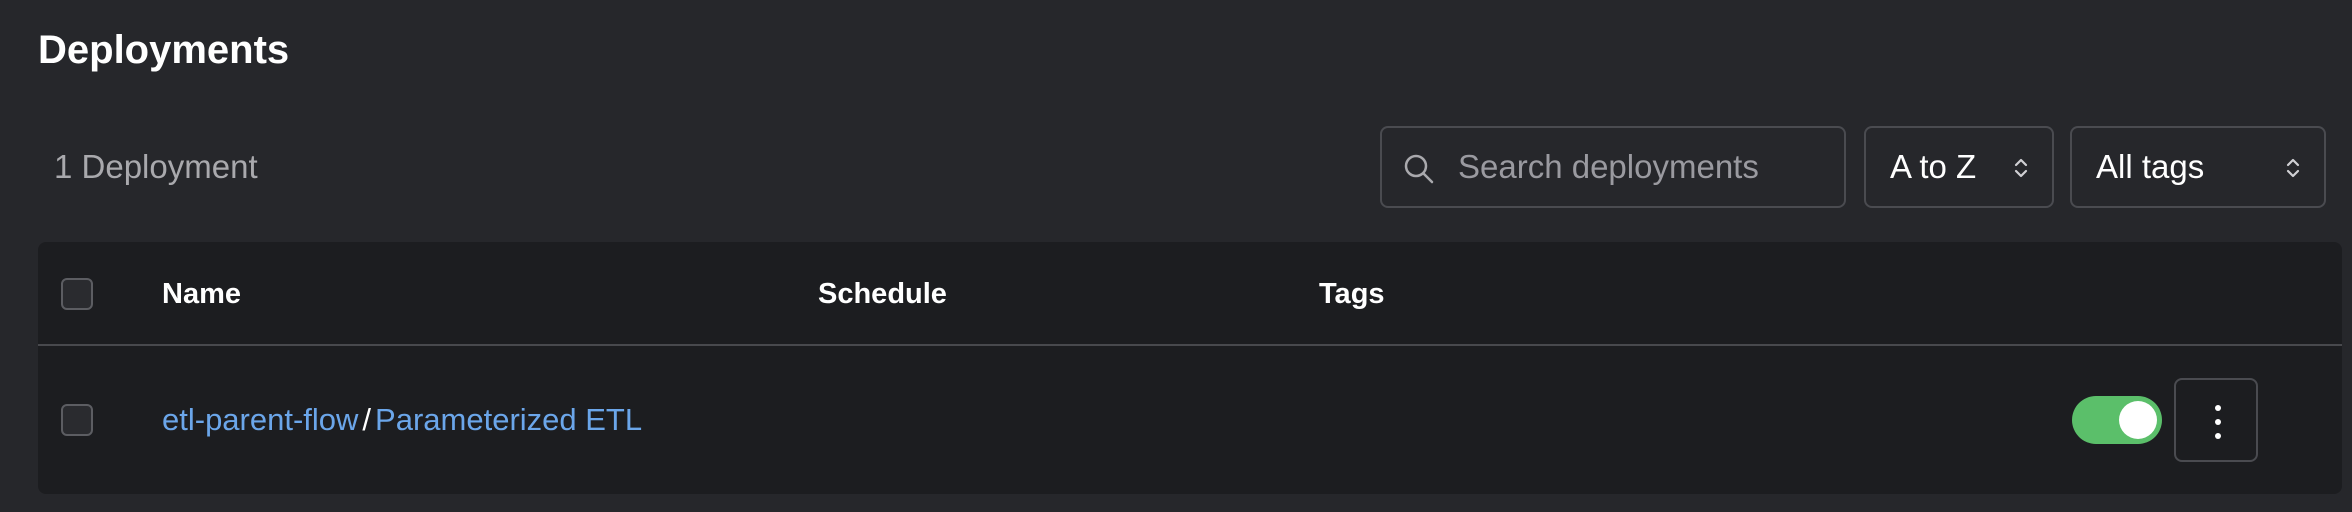 This screenshot has height=512, width=2352. What do you see at coordinates (2150, 166) in the screenshot?
I see `tags-select-value: All tags` at bounding box center [2150, 166].